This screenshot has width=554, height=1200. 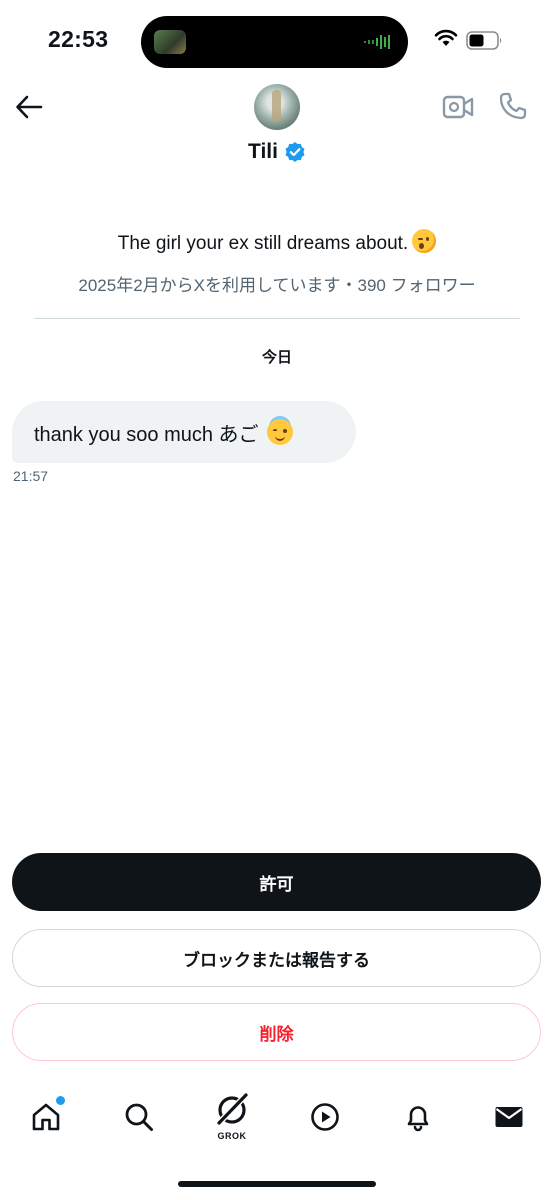 I want to click on audio-wave-icon, so click(x=377, y=42).